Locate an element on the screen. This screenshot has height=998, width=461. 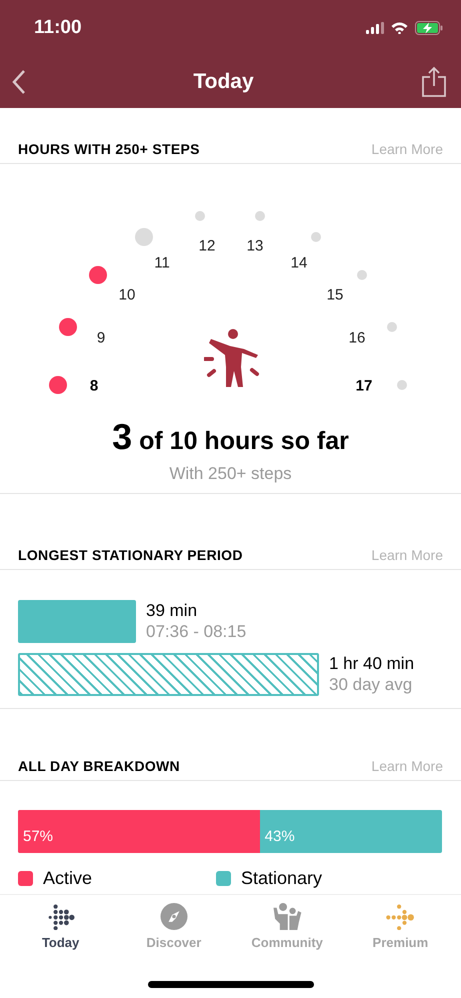
tab-item: Today is located at coordinates (60, 926).